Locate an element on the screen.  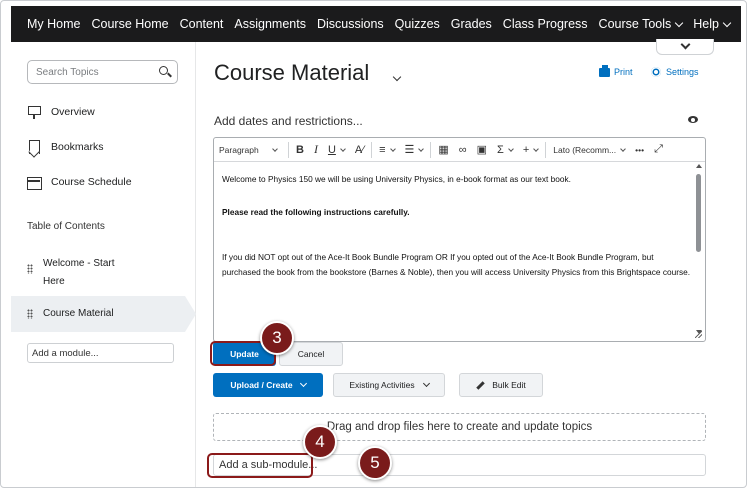
text-format-icon: A⁄ is located at coordinates (359, 150).